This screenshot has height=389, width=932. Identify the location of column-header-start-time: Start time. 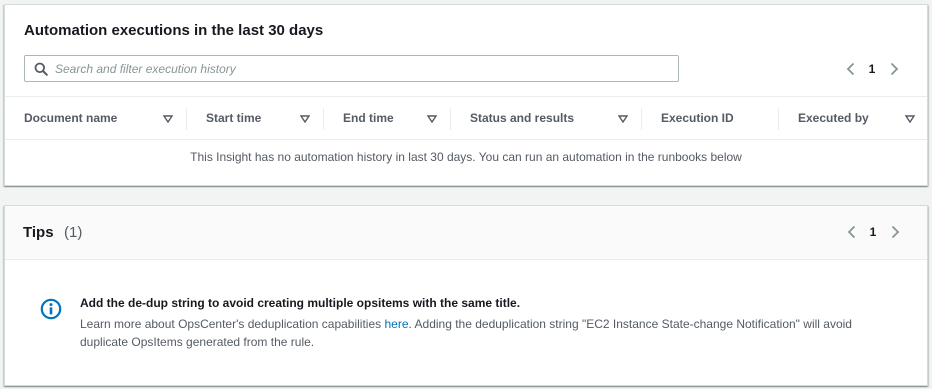
(255, 118).